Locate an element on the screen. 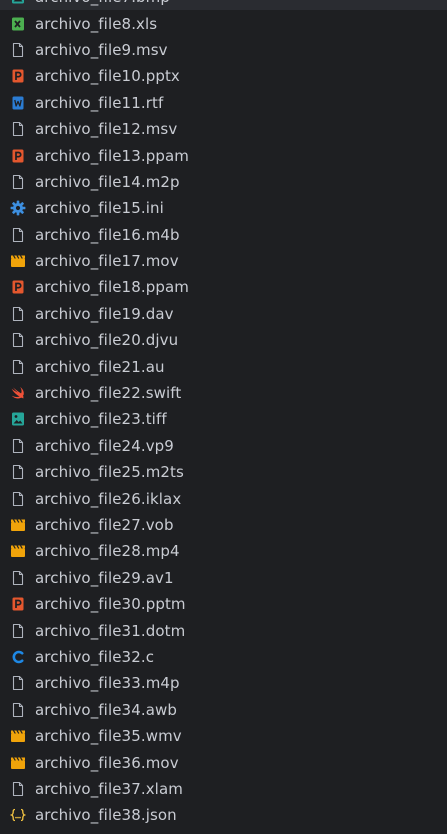 This screenshot has height=834, width=447. gear-icon is located at coordinates (18, 208).